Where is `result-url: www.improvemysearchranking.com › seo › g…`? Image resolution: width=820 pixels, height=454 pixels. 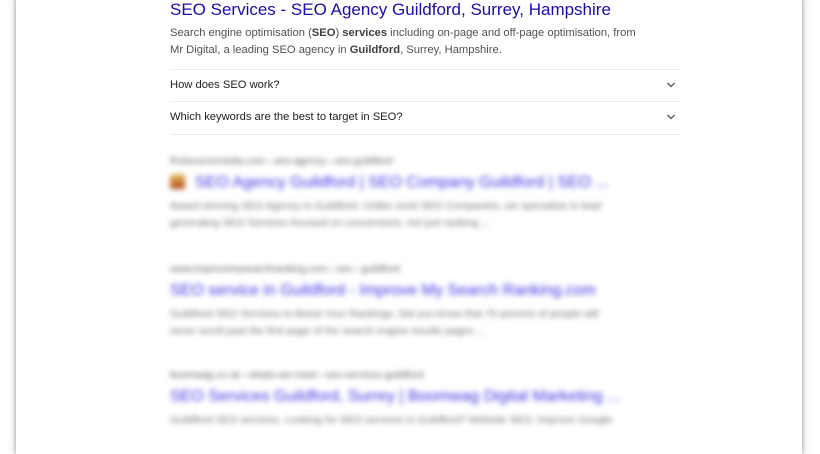
result-url: www.improvemysearchranking.com › seo › g… is located at coordinates (425, 269).